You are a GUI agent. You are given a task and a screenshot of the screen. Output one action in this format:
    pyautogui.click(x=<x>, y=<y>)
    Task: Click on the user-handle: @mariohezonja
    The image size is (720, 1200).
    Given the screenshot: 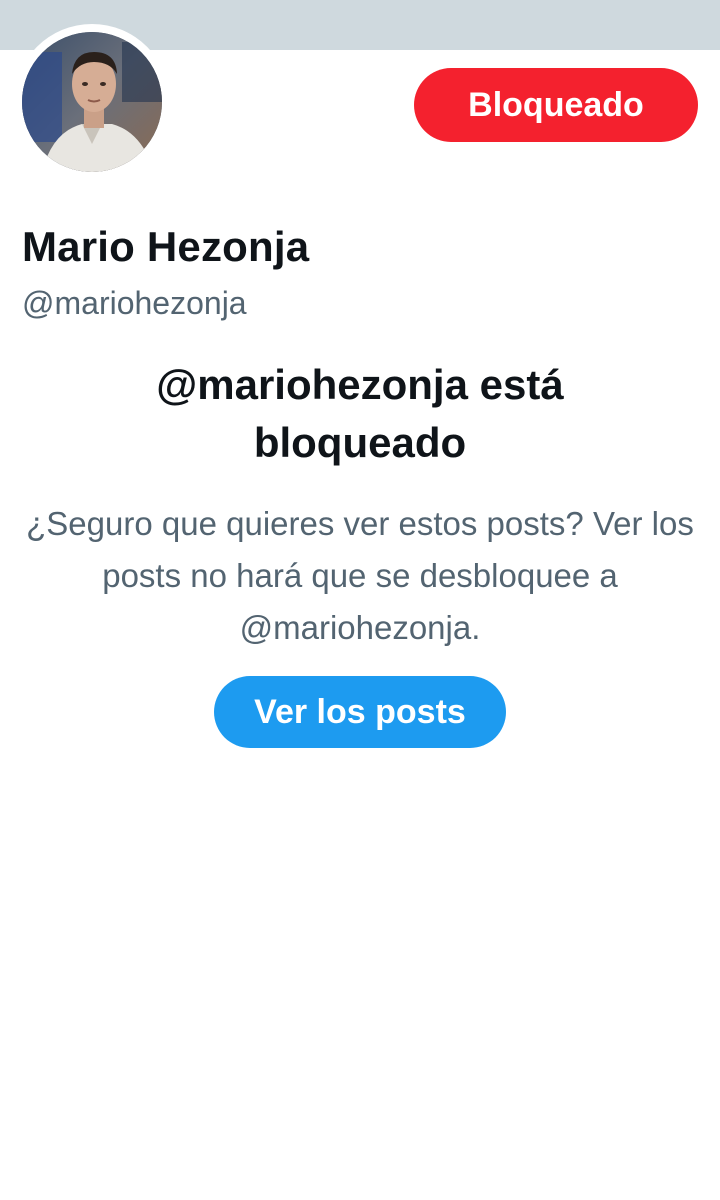 What is the action you would take?
    pyautogui.click(x=134, y=303)
    